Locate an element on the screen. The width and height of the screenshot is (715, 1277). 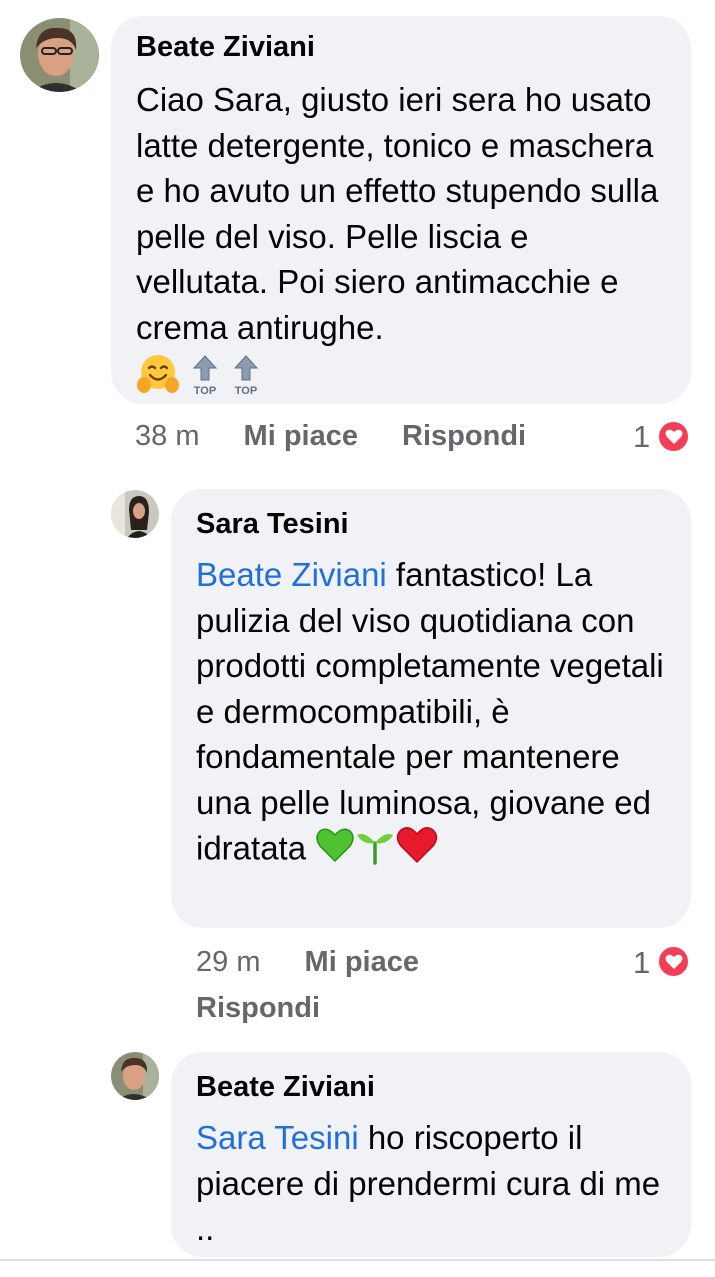
comment-timestamp: 38 m is located at coordinates (167, 436).